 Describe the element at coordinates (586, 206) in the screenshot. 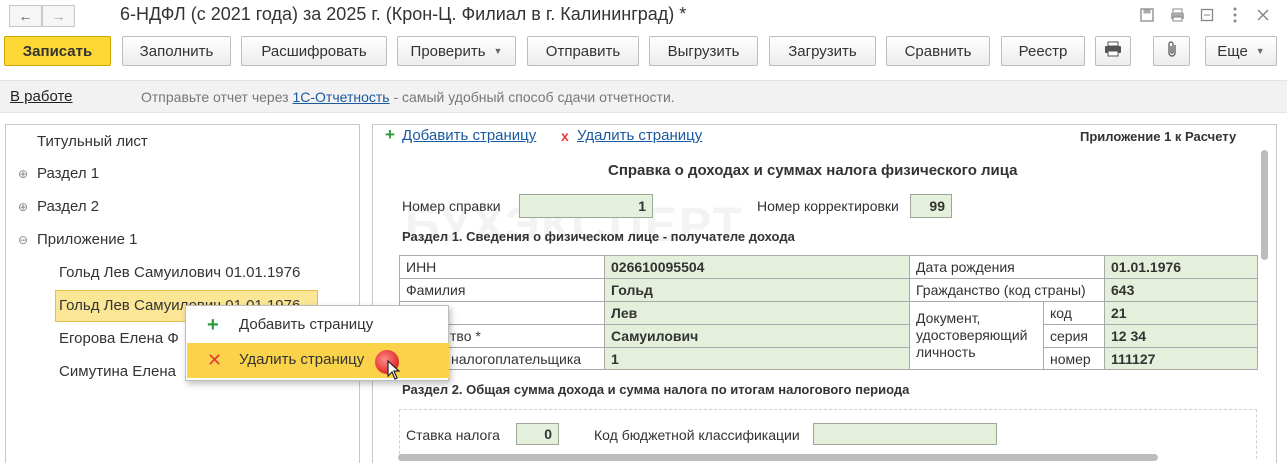

I see `cert-number-field: 1` at that location.